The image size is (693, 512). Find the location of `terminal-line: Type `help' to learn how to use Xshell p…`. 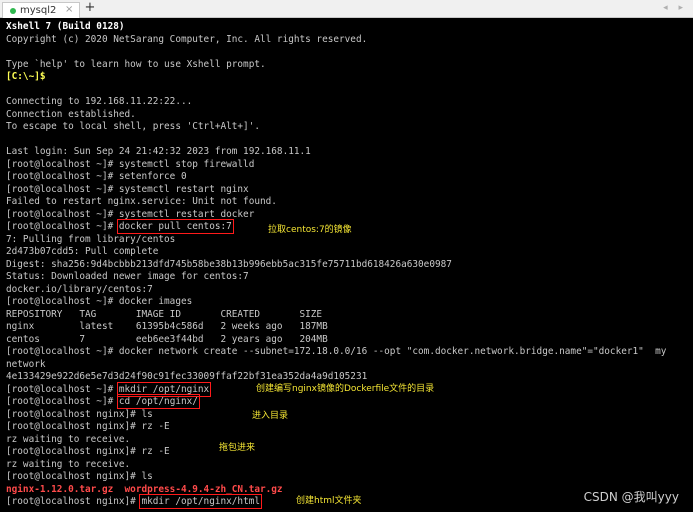

terminal-line: Type `help' to learn how to use Xshell p… is located at coordinates (136, 64).